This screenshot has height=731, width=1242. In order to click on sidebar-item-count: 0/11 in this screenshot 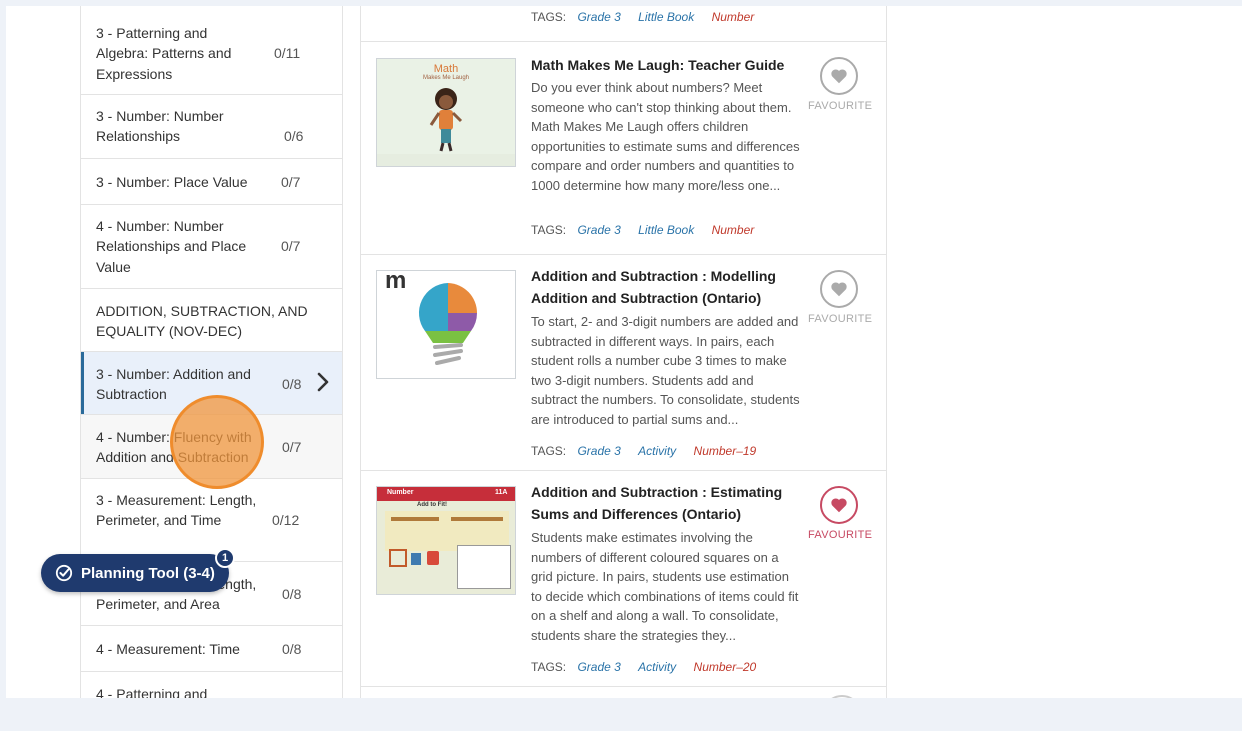, I will do `click(287, 53)`.